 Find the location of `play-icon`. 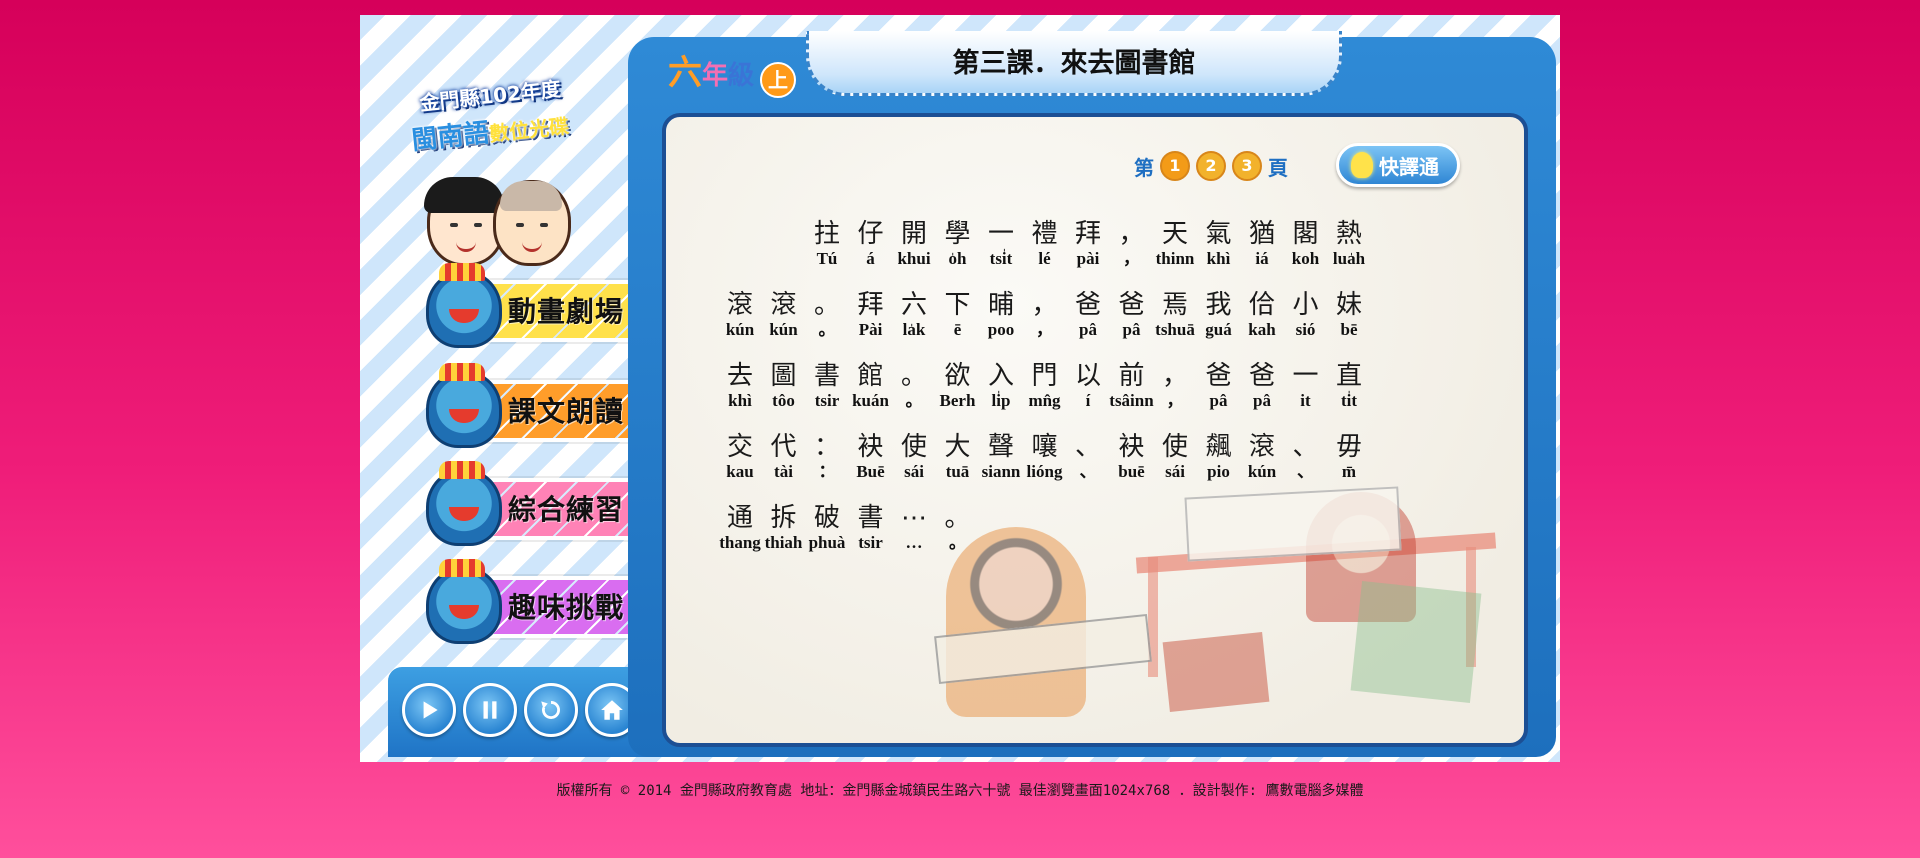

play-icon is located at coordinates (430, 710).